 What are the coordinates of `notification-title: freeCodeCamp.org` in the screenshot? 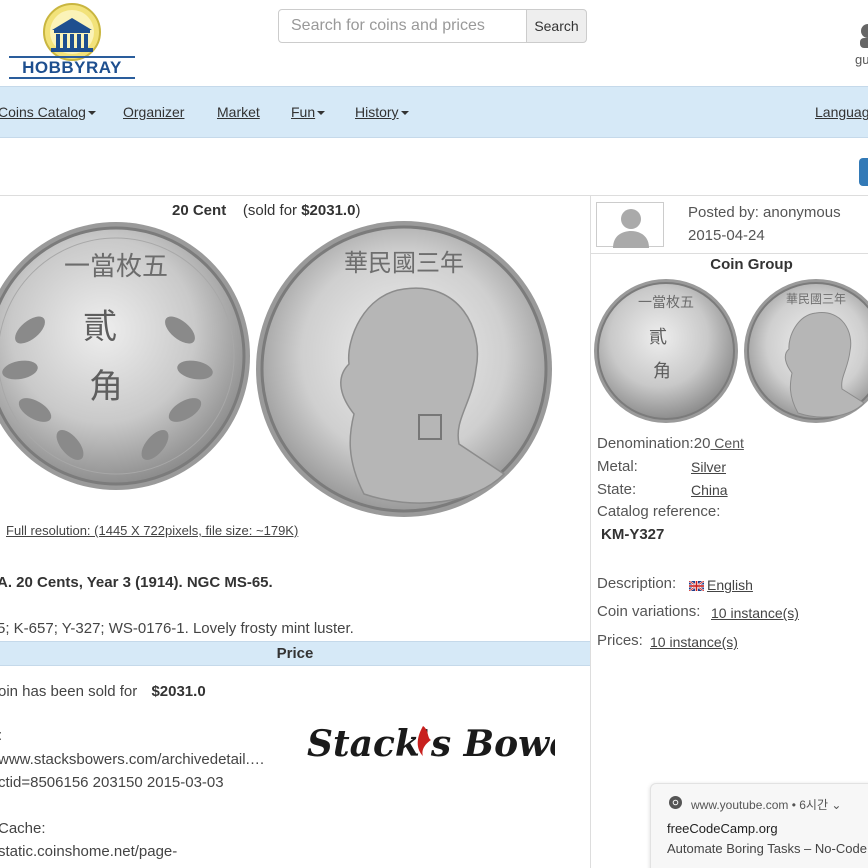 It's located at (722, 828).